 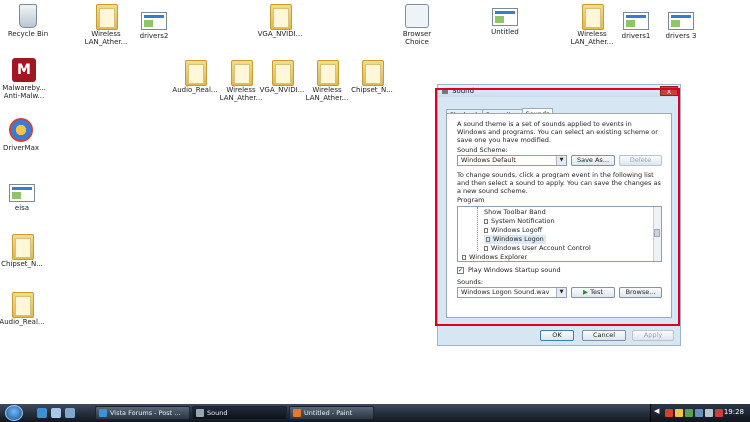 What do you see at coordinates (505, 22) in the screenshot?
I see `desktop-icon-untitled: Untitled` at bounding box center [505, 22].